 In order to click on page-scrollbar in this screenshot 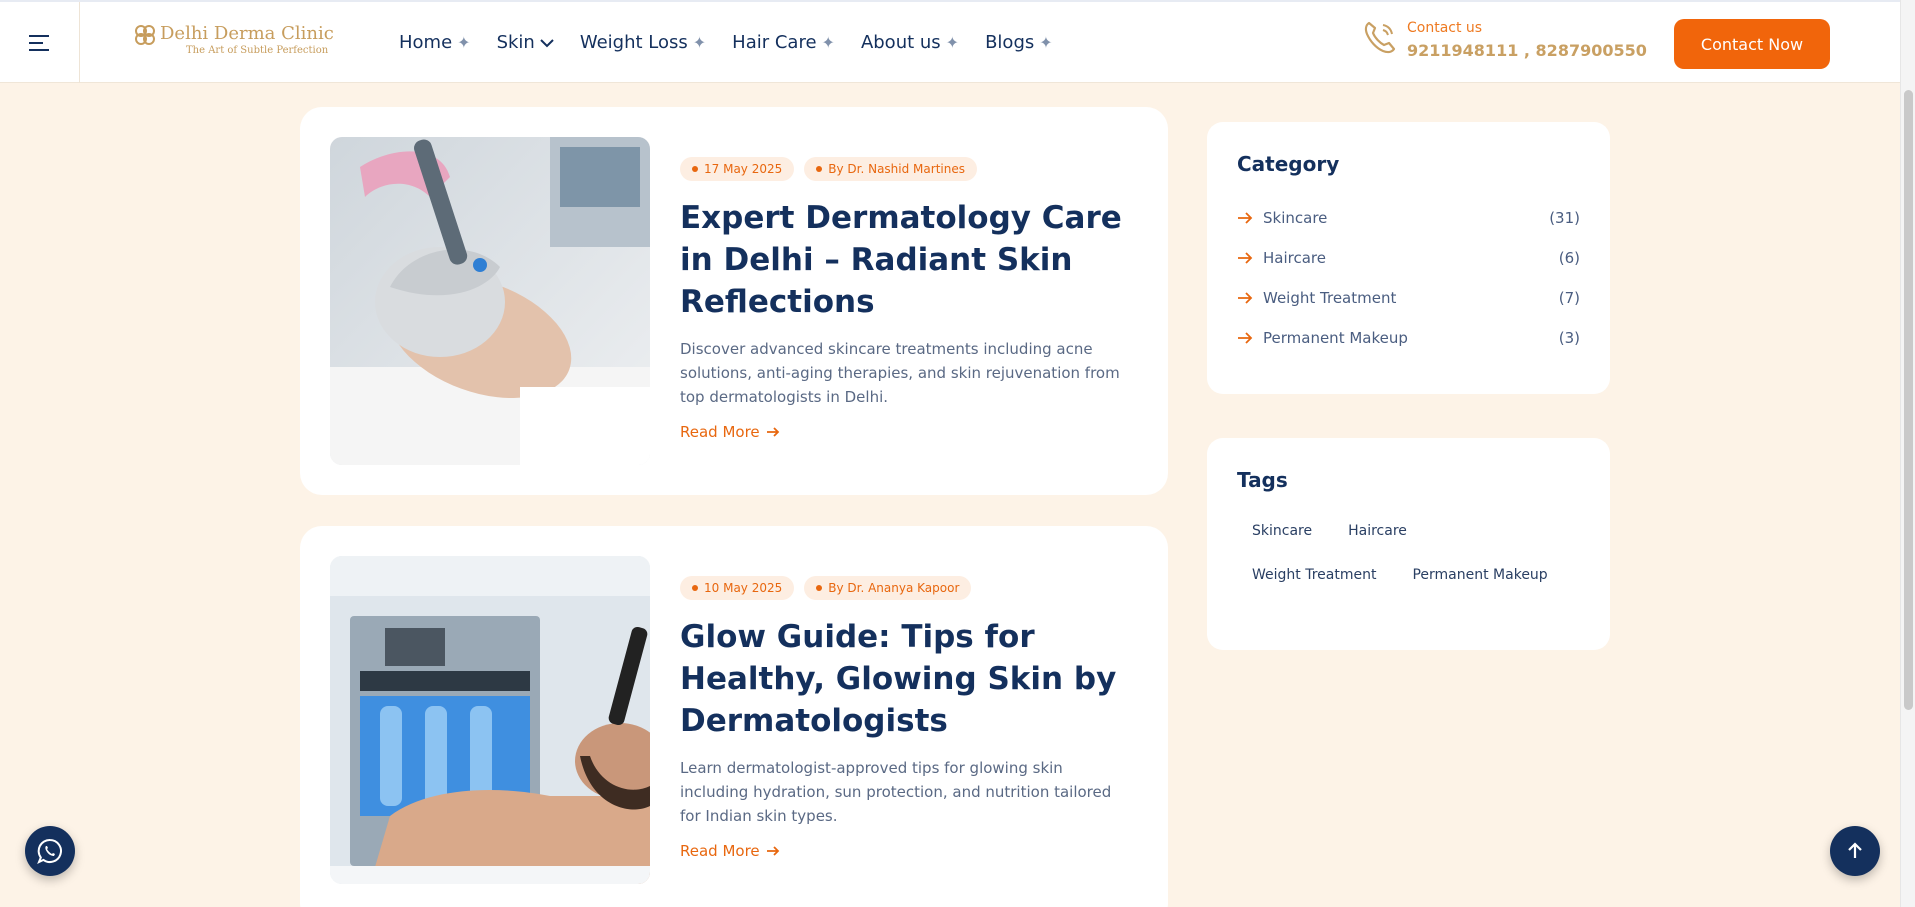, I will do `click(1907, 453)`.